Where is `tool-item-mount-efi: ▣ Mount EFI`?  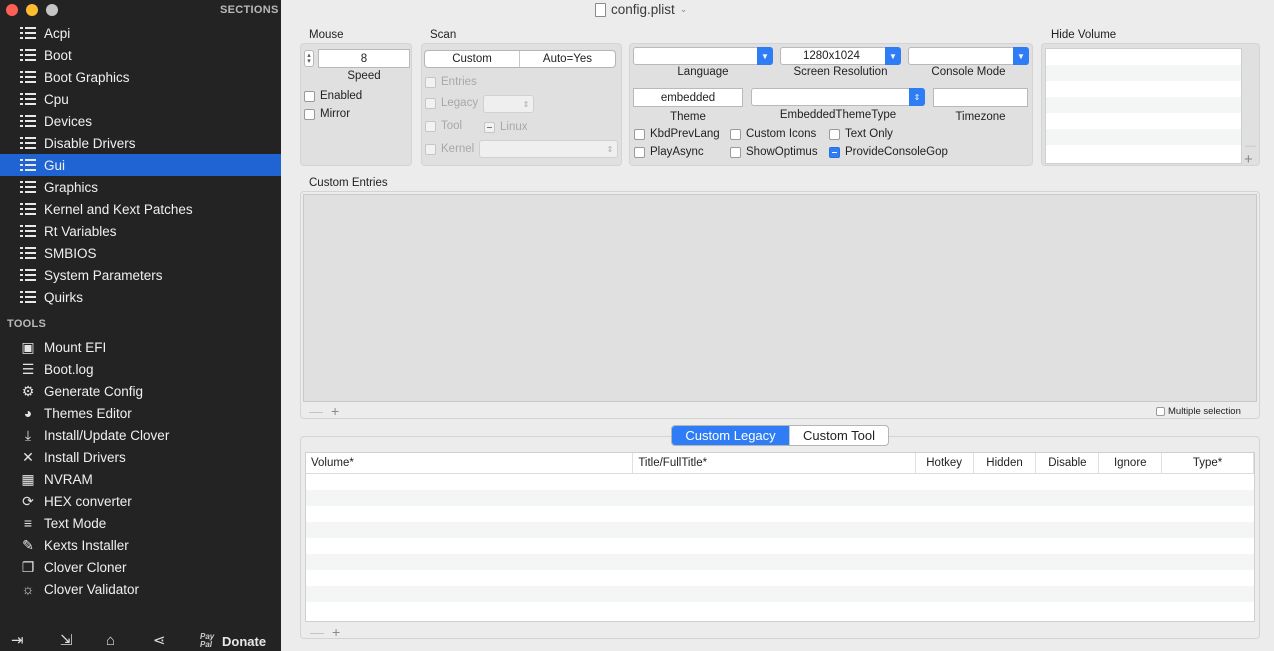 tool-item-mount-efi: ▣ Mount EFI is located at coordinates (140, 347).